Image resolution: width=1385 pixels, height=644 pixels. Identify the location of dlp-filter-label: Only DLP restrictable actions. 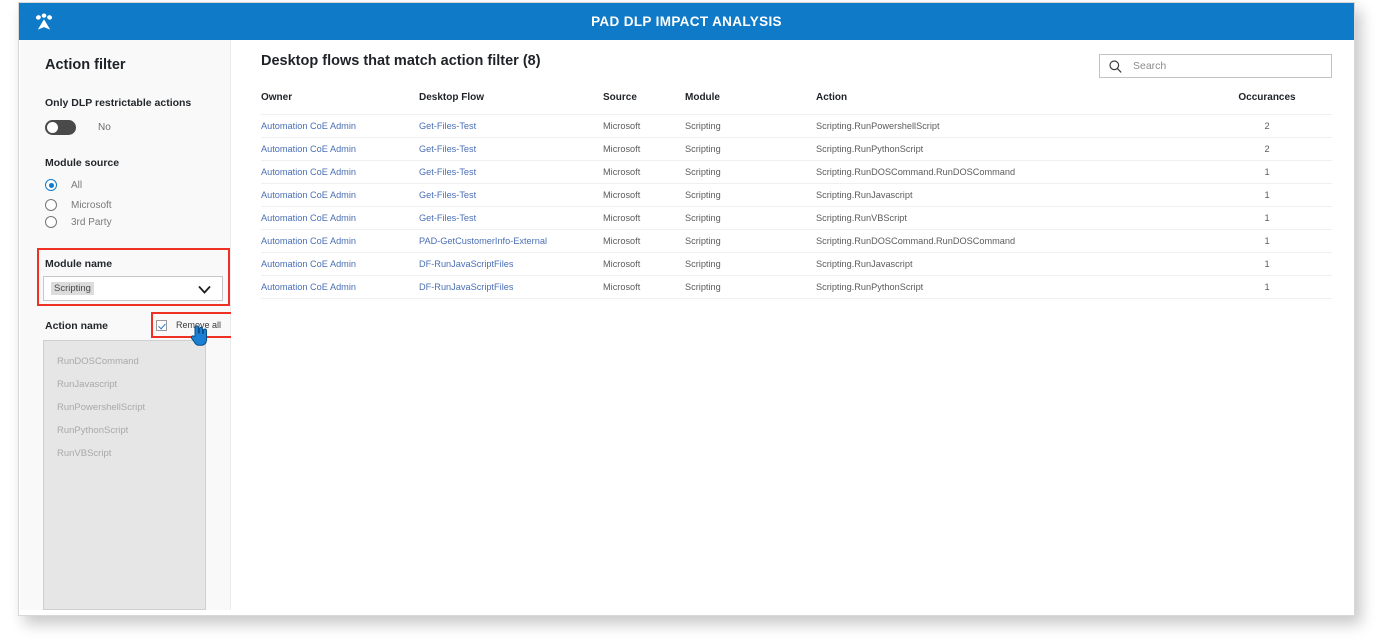
(118, 103).